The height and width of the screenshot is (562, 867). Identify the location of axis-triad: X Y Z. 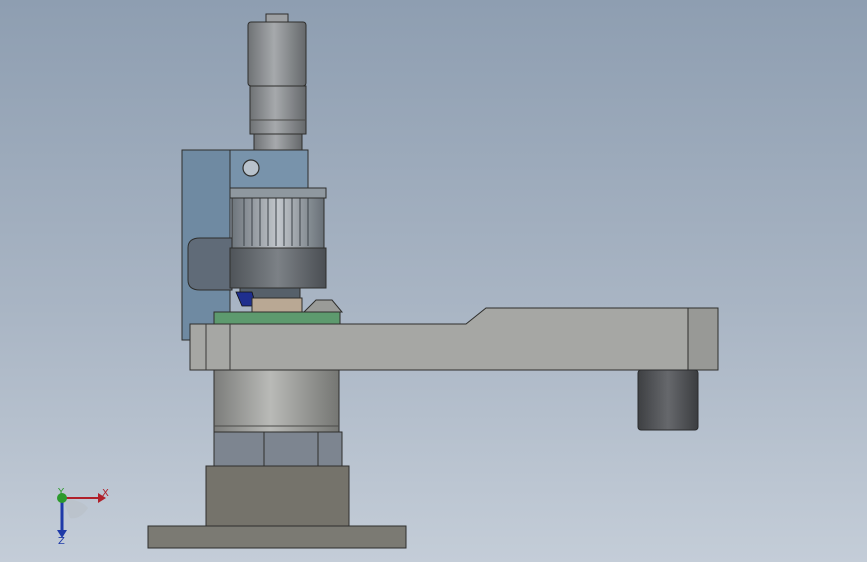
(80, 512).